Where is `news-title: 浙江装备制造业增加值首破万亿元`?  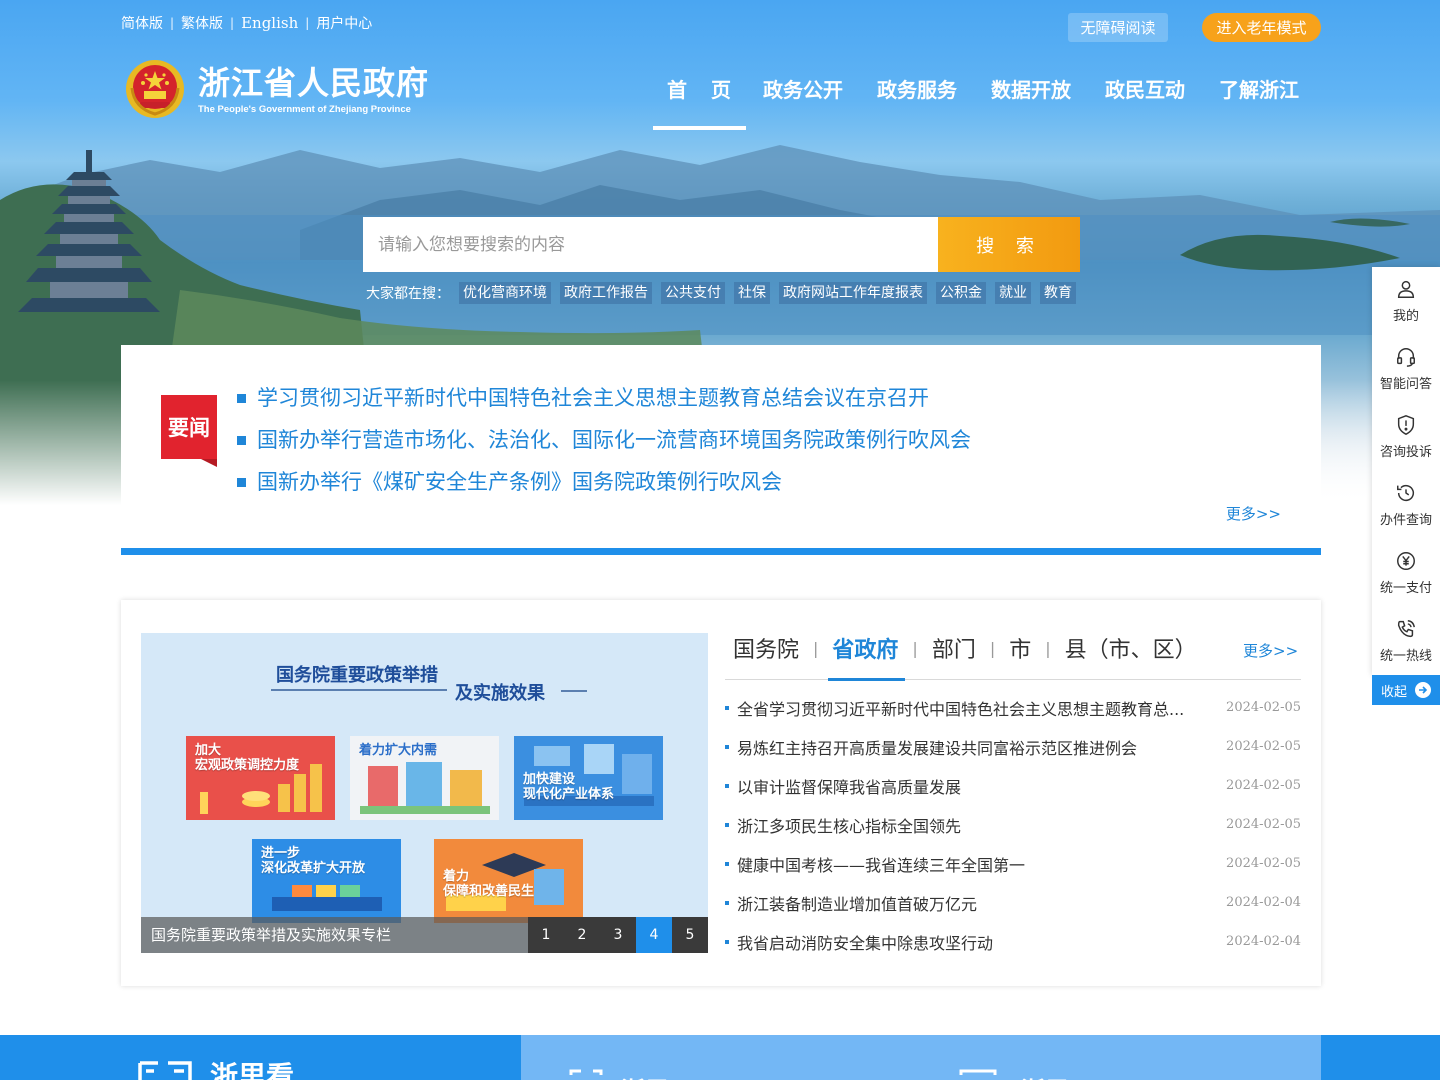 news-title: 浙江装备制造业增加值首破万亿元 is located at coordinates (857, 904).